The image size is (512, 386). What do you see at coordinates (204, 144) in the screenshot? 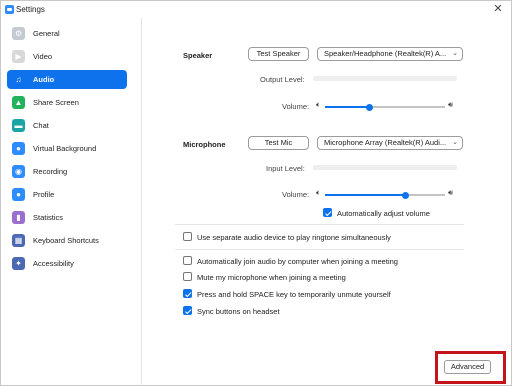
I see `microphone-section-label: Microphone` at bounding box center [204, 144].